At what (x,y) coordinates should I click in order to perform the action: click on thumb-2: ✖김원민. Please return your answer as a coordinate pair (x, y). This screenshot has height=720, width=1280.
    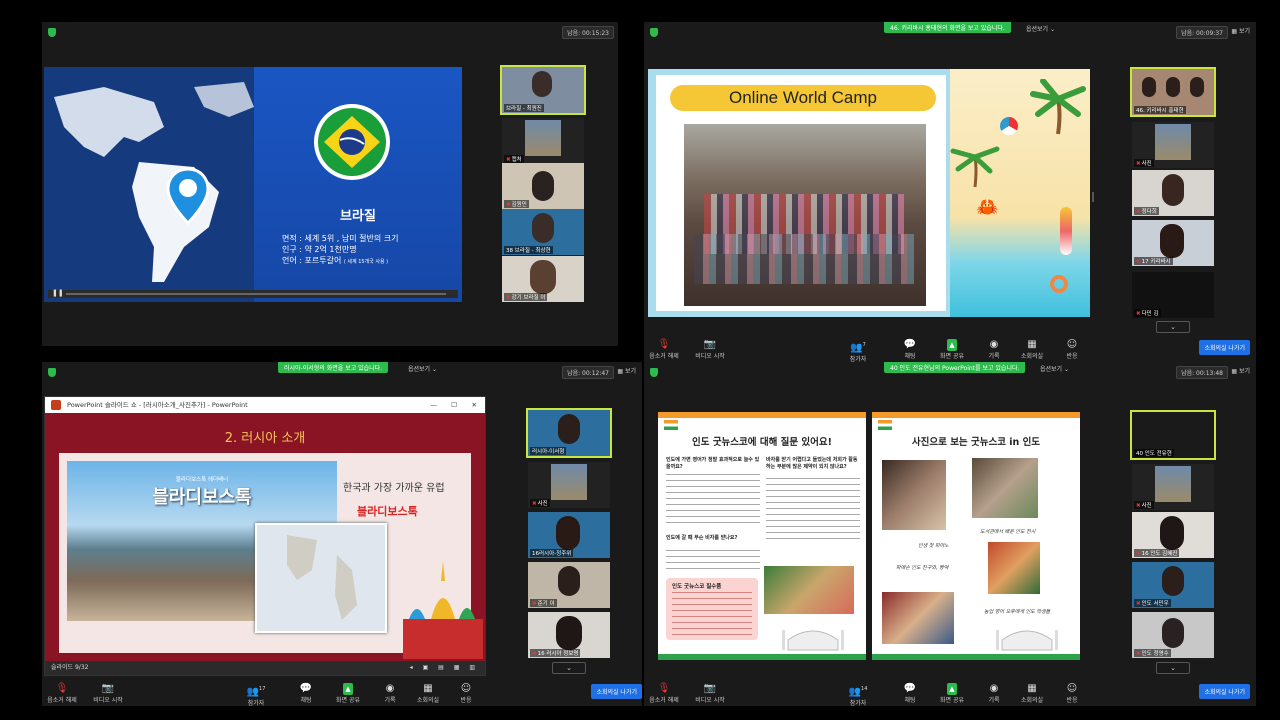
    Looking at the image, I should click on (543, 186).